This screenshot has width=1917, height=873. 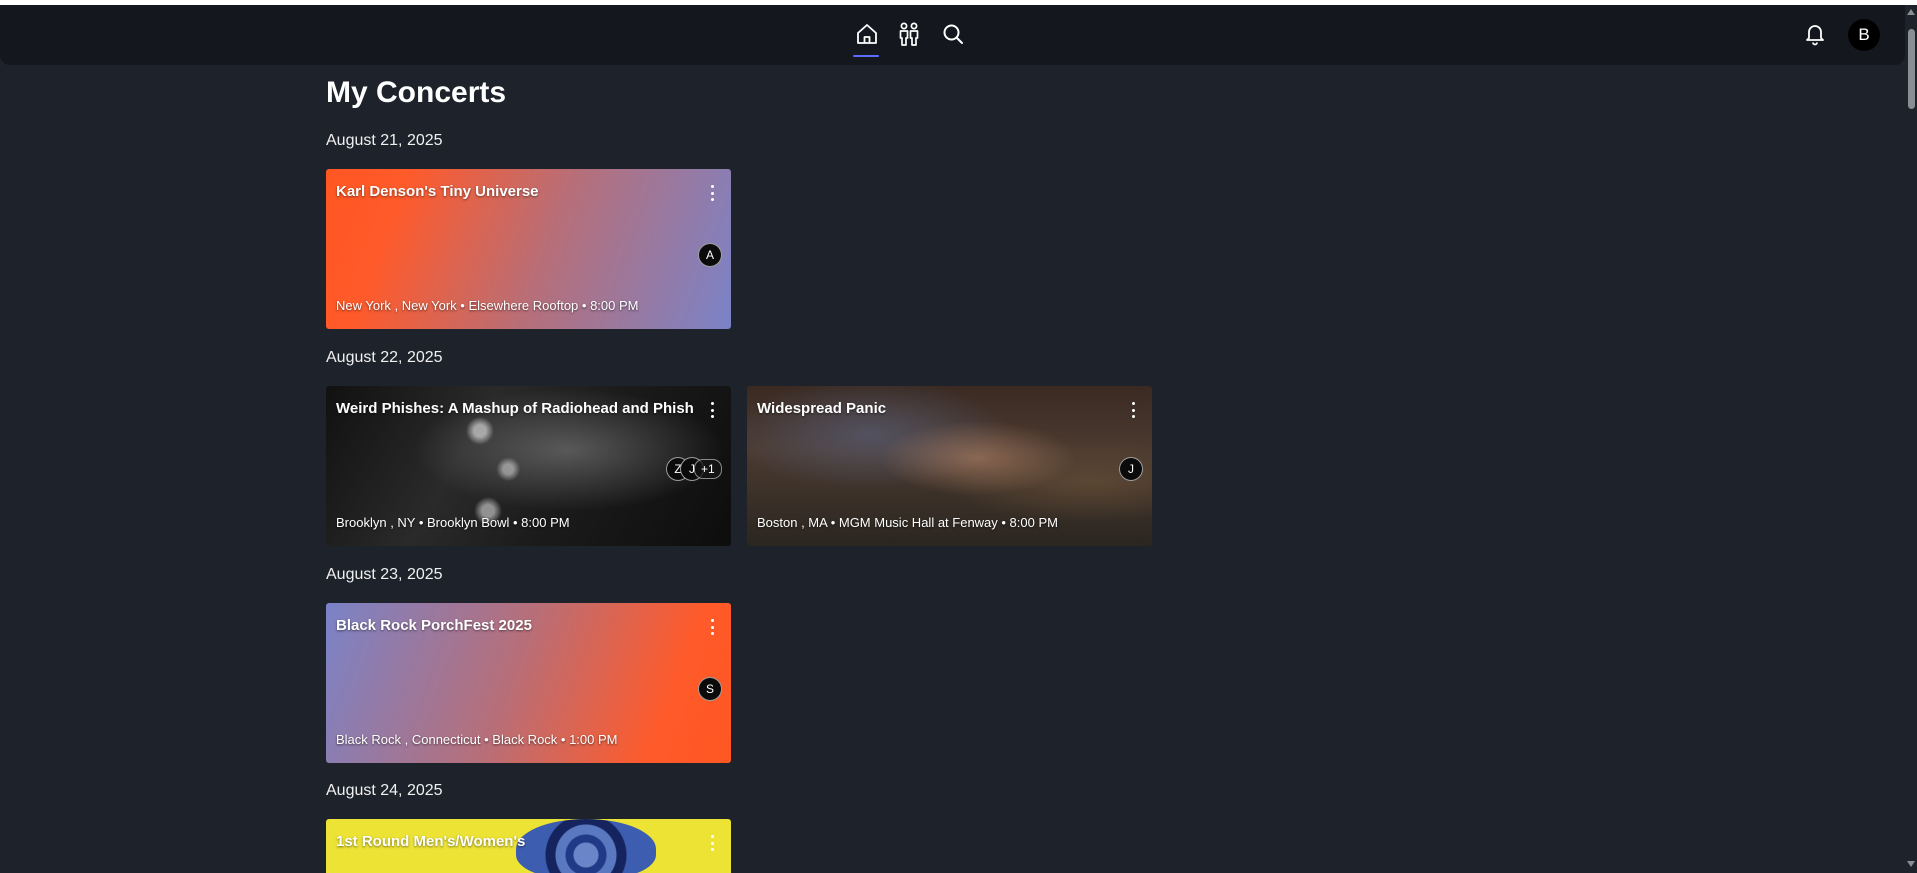 What do you see at coordinates (453, 522) in the screenshot?
I see `concert-meta: Brooklyn , NY • Brooklyn Bowl • 8:00 PM` at bounding box center [453, 522].